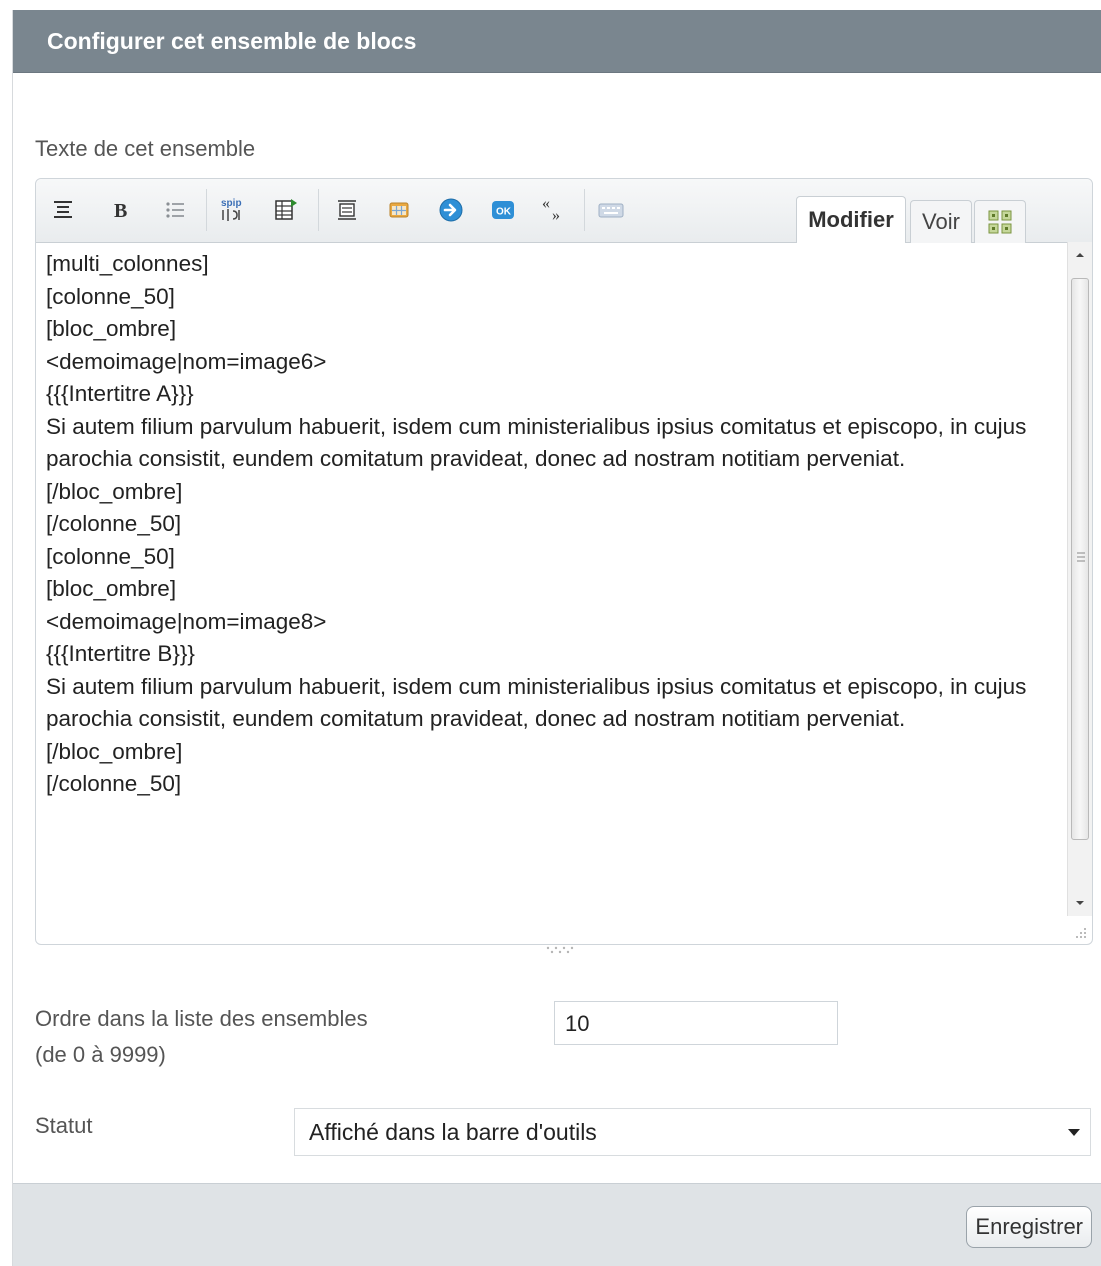 The width and height of the screenshot is (1101, 1266). Describe the element at coordinates (1081, 933) in the screenshot. I see `resize-corner-icon` at that location.